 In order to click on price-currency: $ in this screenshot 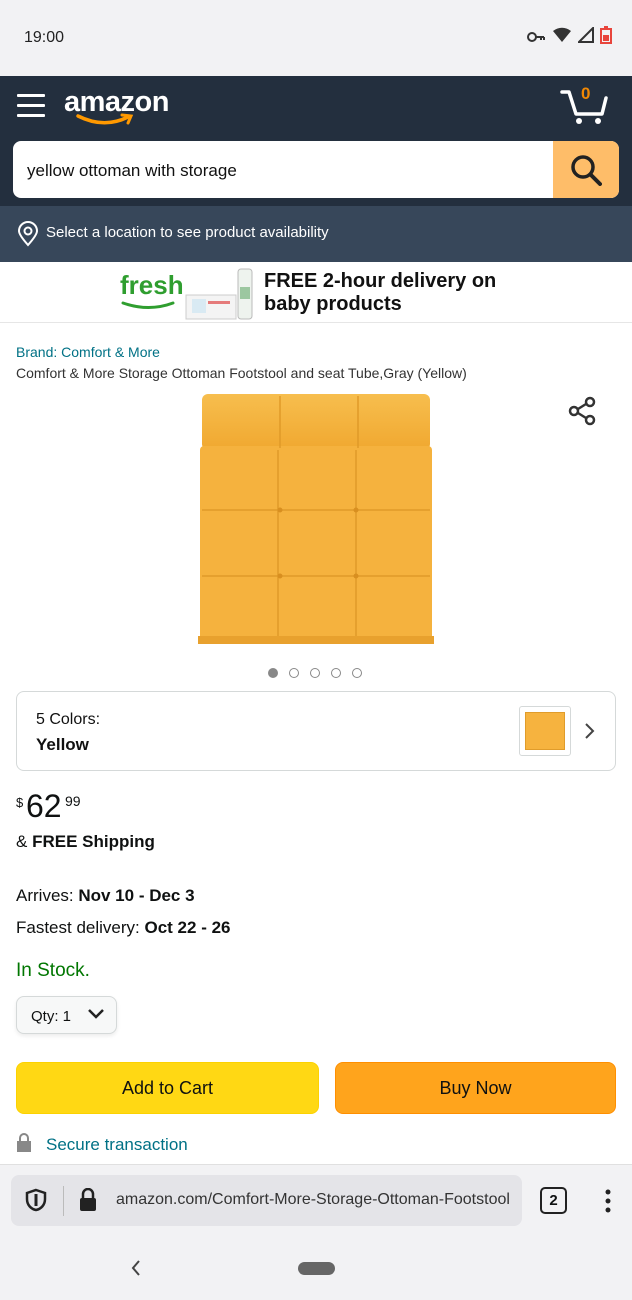, I will do `click(20, 802)`.